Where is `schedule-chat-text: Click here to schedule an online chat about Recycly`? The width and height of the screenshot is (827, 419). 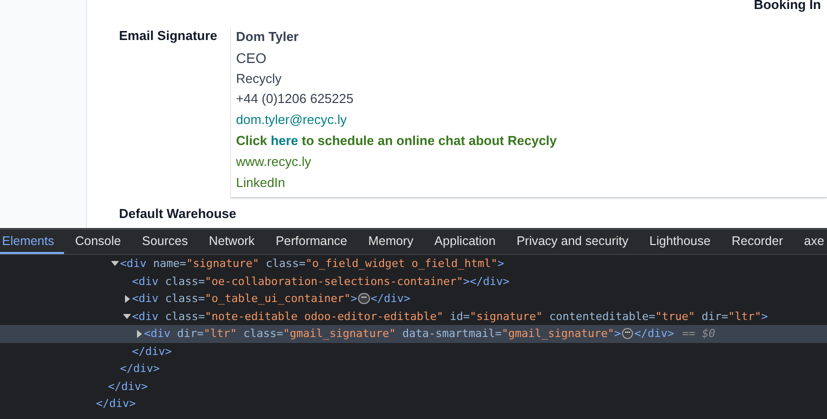 schedule-chat-text: Click here to schedule an online chat about Recycly is located at coordinates (396, 141).